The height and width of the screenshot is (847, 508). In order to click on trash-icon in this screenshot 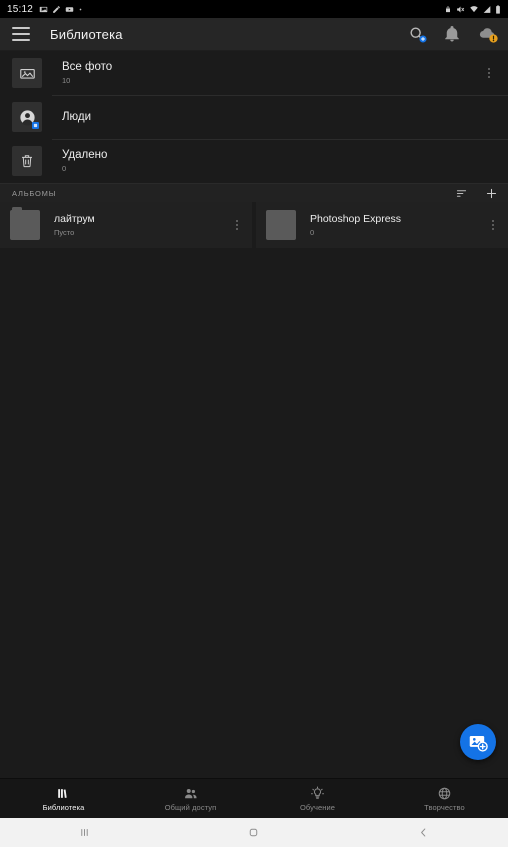, I will do `click(27, 161)`.